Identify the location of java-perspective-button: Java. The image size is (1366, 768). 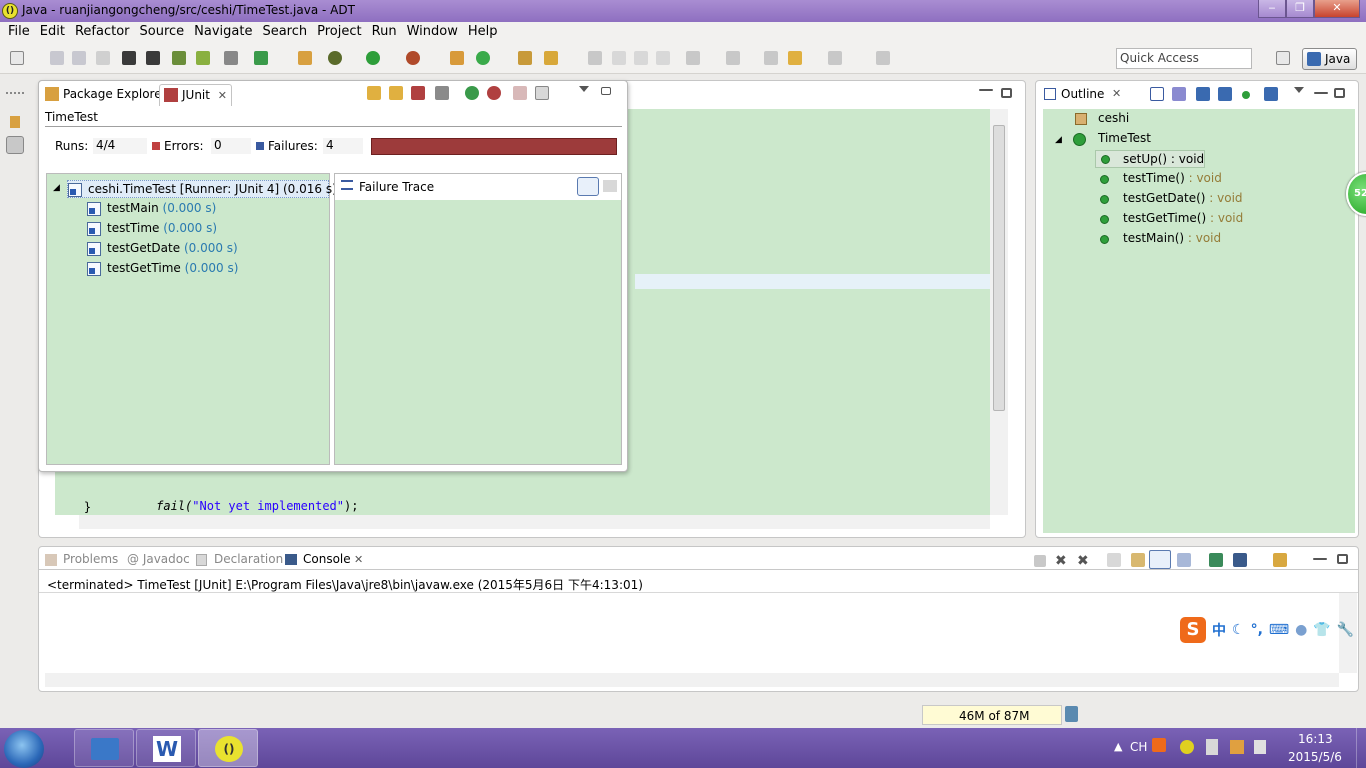
(1329, 59).